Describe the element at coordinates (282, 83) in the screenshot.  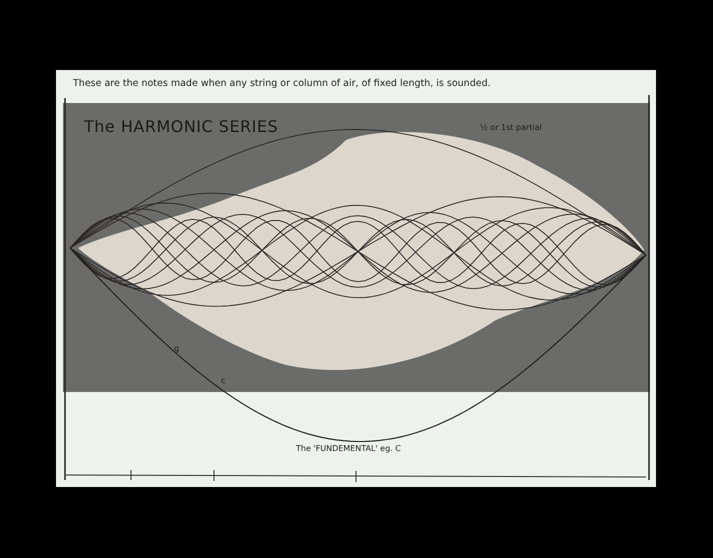
I see `caption-text: These are the notes made when any string or column of air, of fixed length, is sounded.` at that location.